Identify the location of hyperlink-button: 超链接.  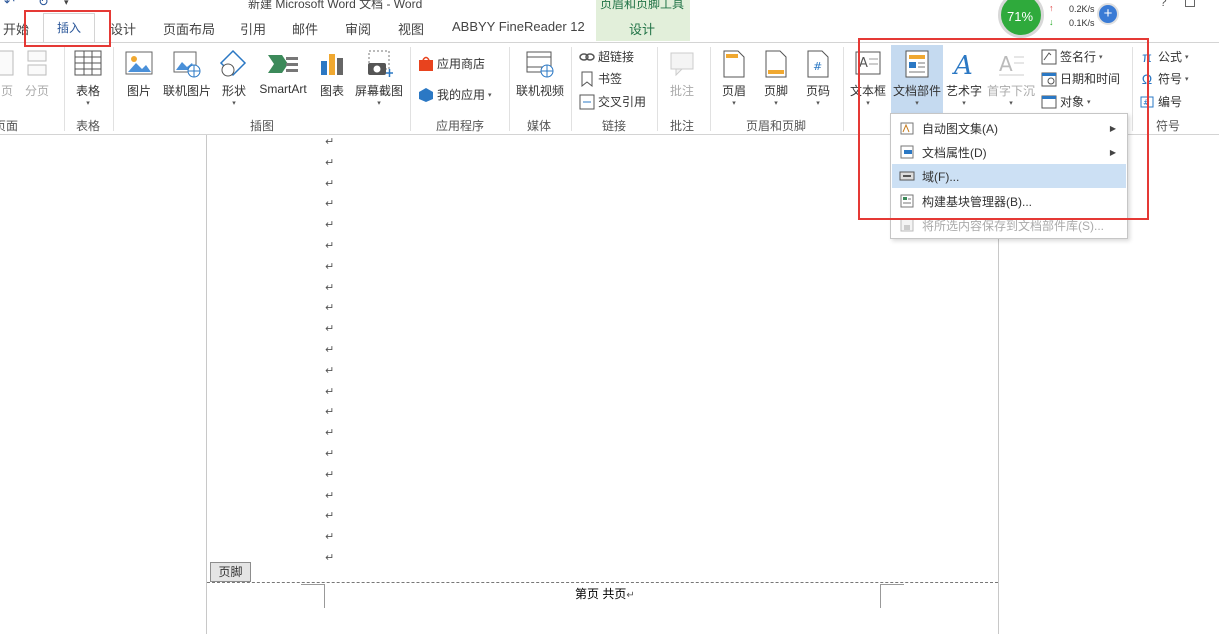
(606, 56).